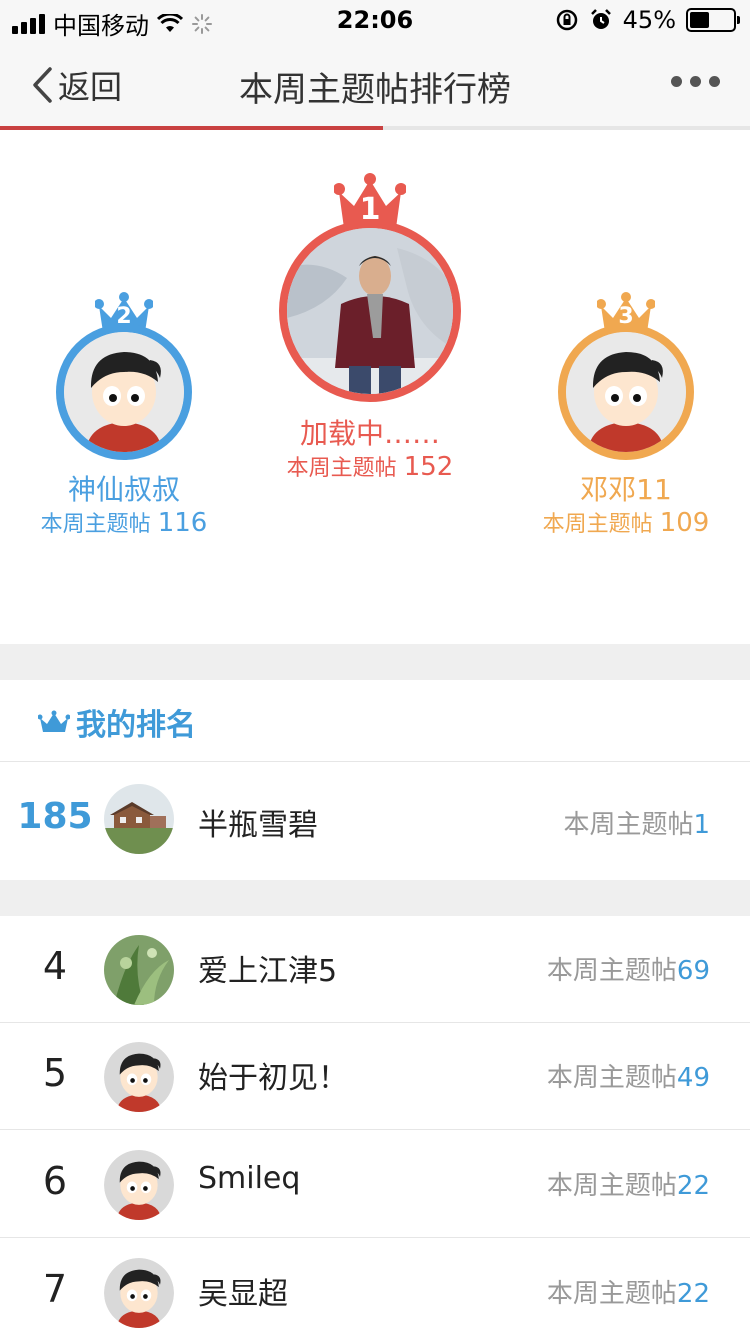 This screenshot has height=1334, width=750. I want to click on plant-photo-avatar-icon, so click(139, 970).